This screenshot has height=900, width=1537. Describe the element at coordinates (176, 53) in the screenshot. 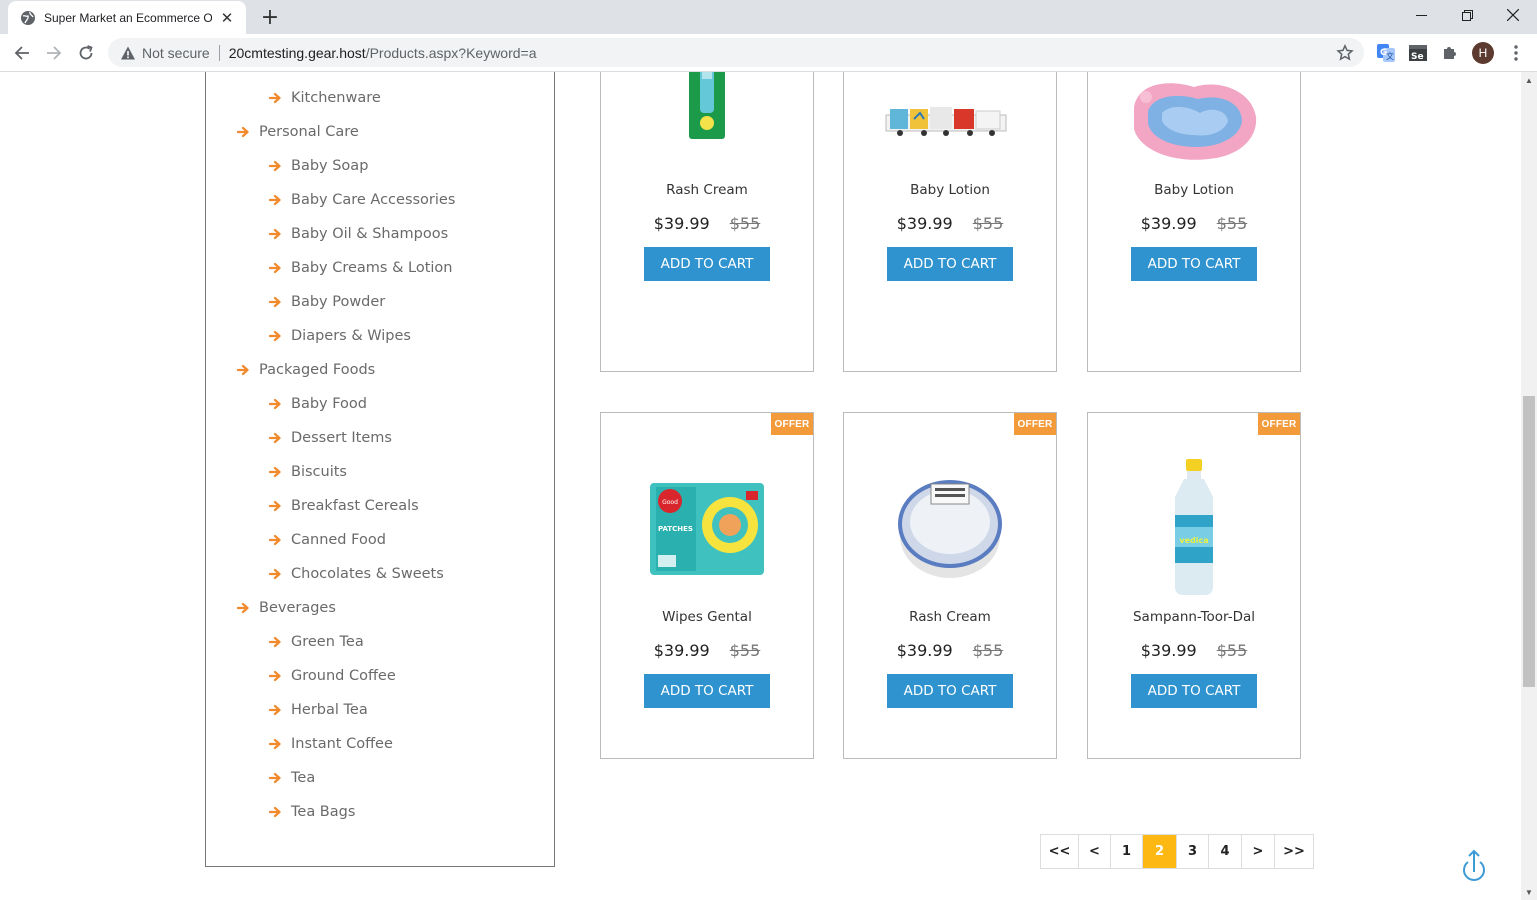

I see `security-label: Not secure` at that location.